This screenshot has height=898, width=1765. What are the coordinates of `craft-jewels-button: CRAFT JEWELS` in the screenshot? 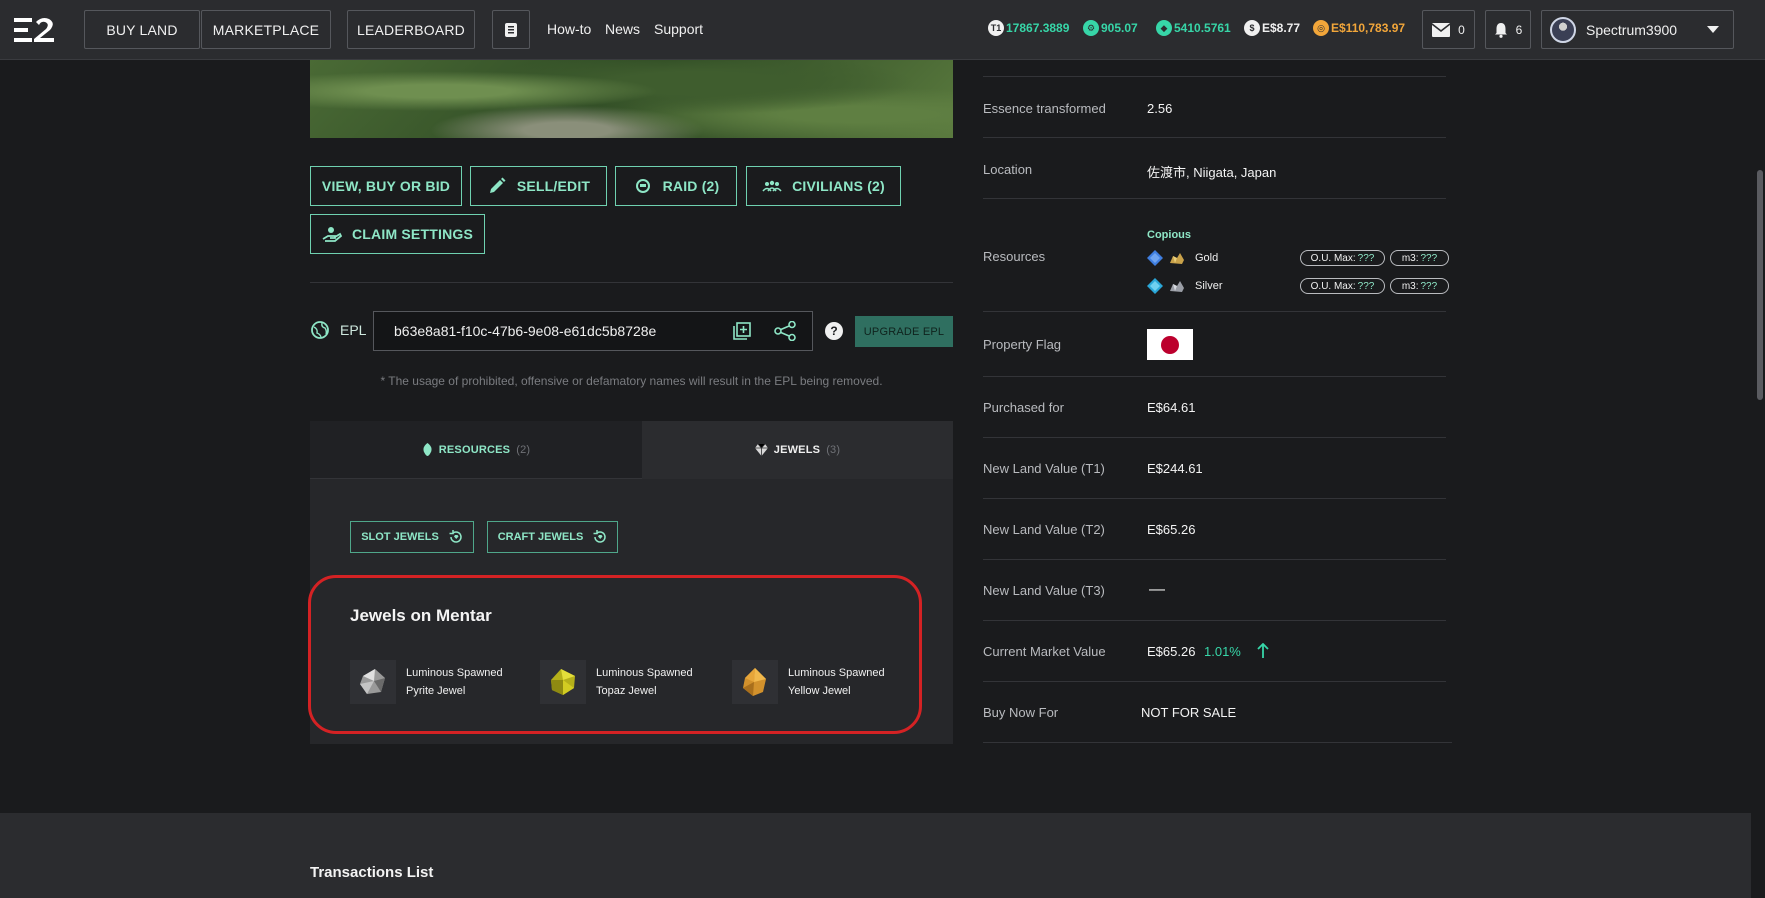 It's located at (552, 537).